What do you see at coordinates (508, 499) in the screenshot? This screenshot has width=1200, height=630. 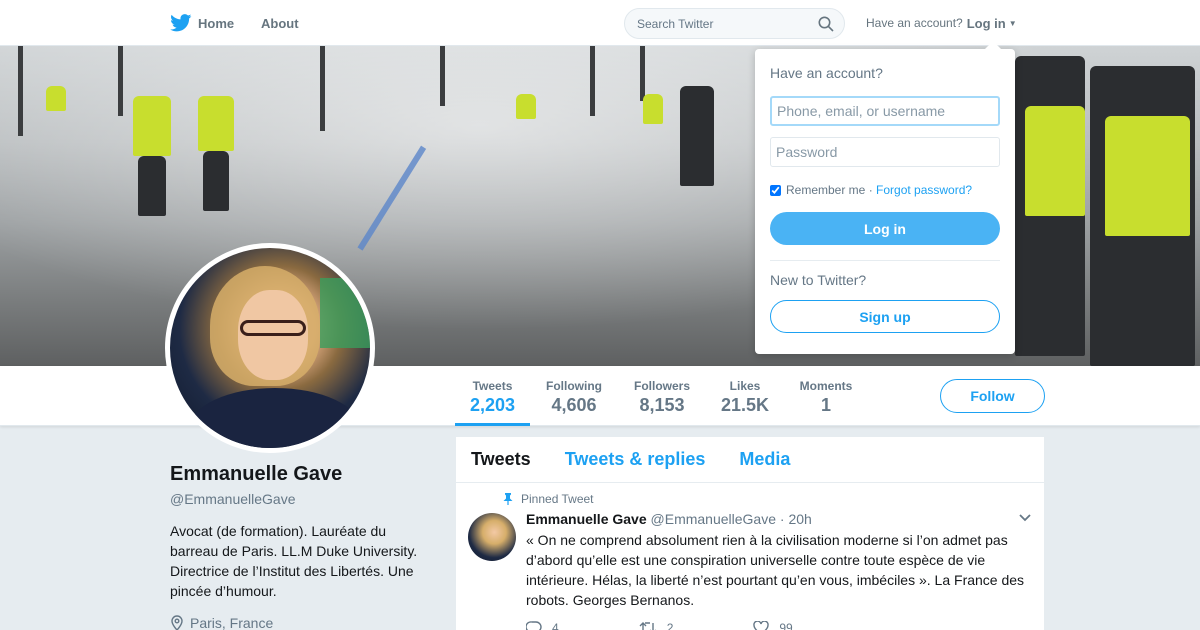 I see `pin-icon` at bounding box center [508, 499].